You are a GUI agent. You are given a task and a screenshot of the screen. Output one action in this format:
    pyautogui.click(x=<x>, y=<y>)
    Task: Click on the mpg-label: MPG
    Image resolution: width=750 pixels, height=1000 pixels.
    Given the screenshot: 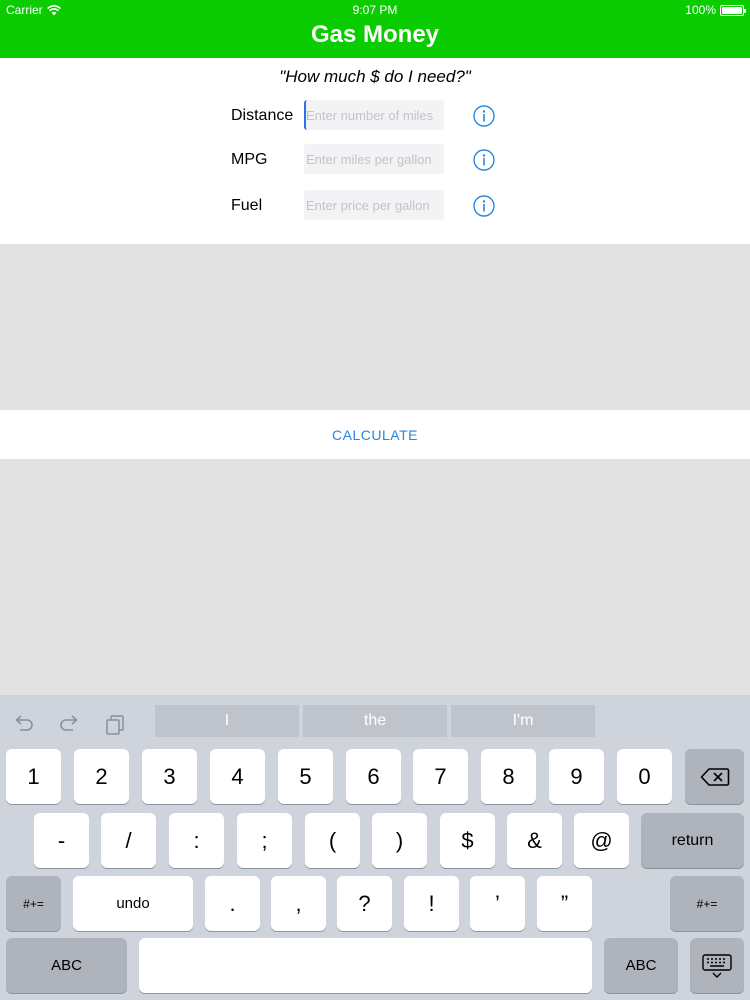 What is the action you would take?
    pyautogui.click(x=249, y=159)
    